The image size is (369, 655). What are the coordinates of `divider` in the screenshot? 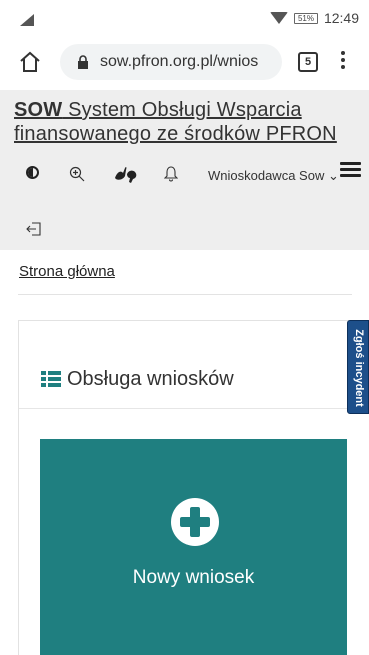 It's located at (185, 294).